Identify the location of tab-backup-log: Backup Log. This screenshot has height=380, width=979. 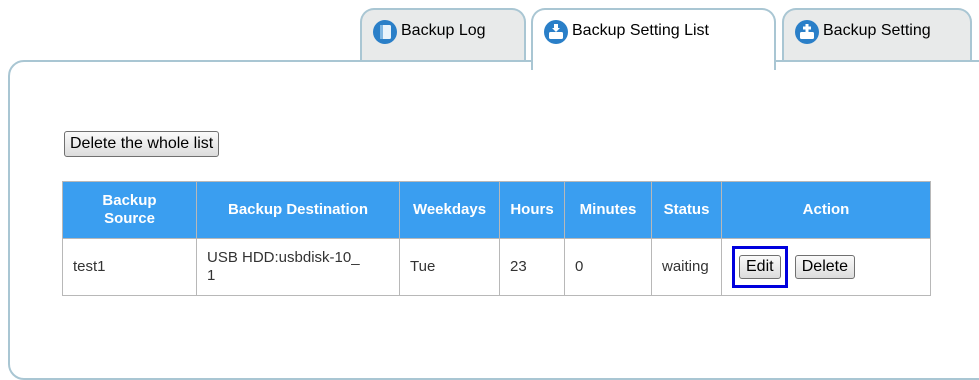
(443, 37).